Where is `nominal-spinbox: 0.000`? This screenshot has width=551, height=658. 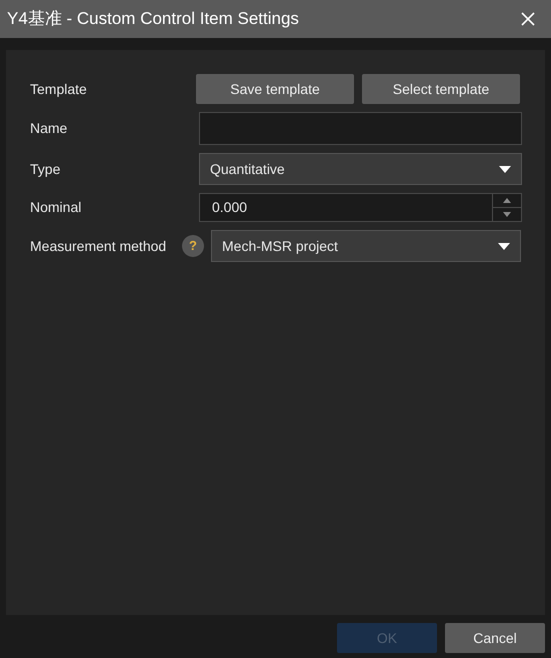
nominal-spinbox: 0.000 is located at coordinates (360, 207).